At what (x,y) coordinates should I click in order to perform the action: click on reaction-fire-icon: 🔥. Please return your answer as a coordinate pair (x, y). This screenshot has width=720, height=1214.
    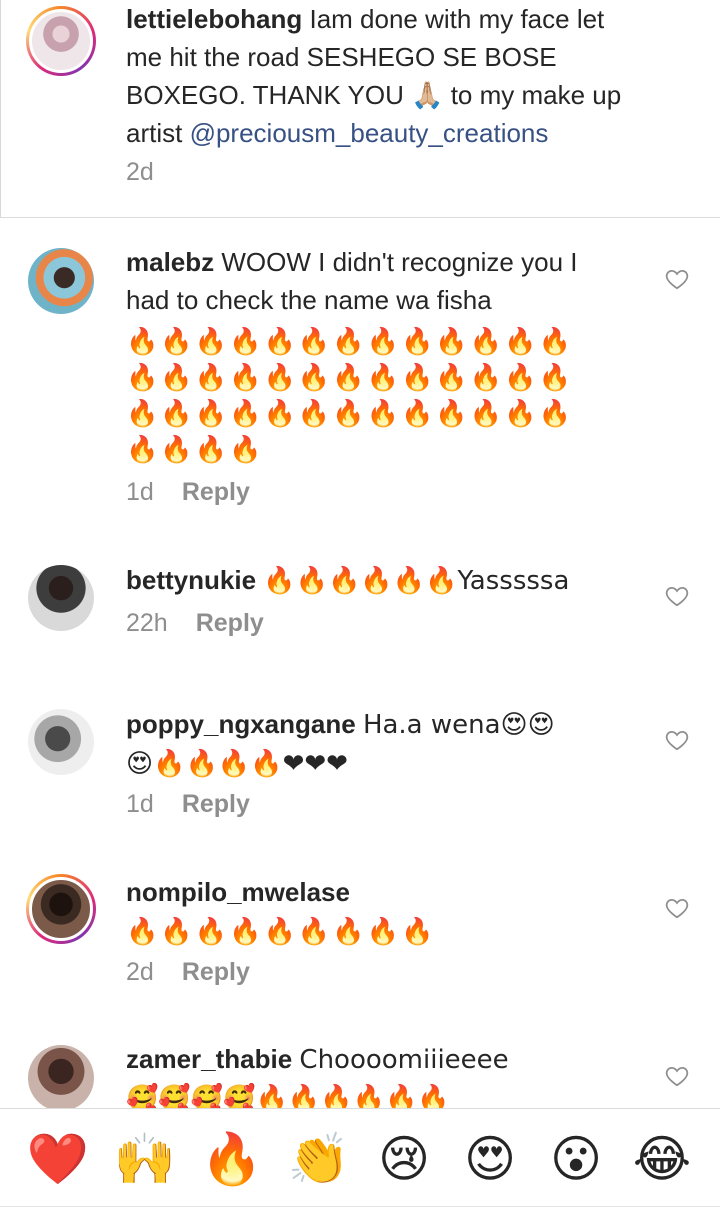
    Looking at the image, I should click on (232, 1159).